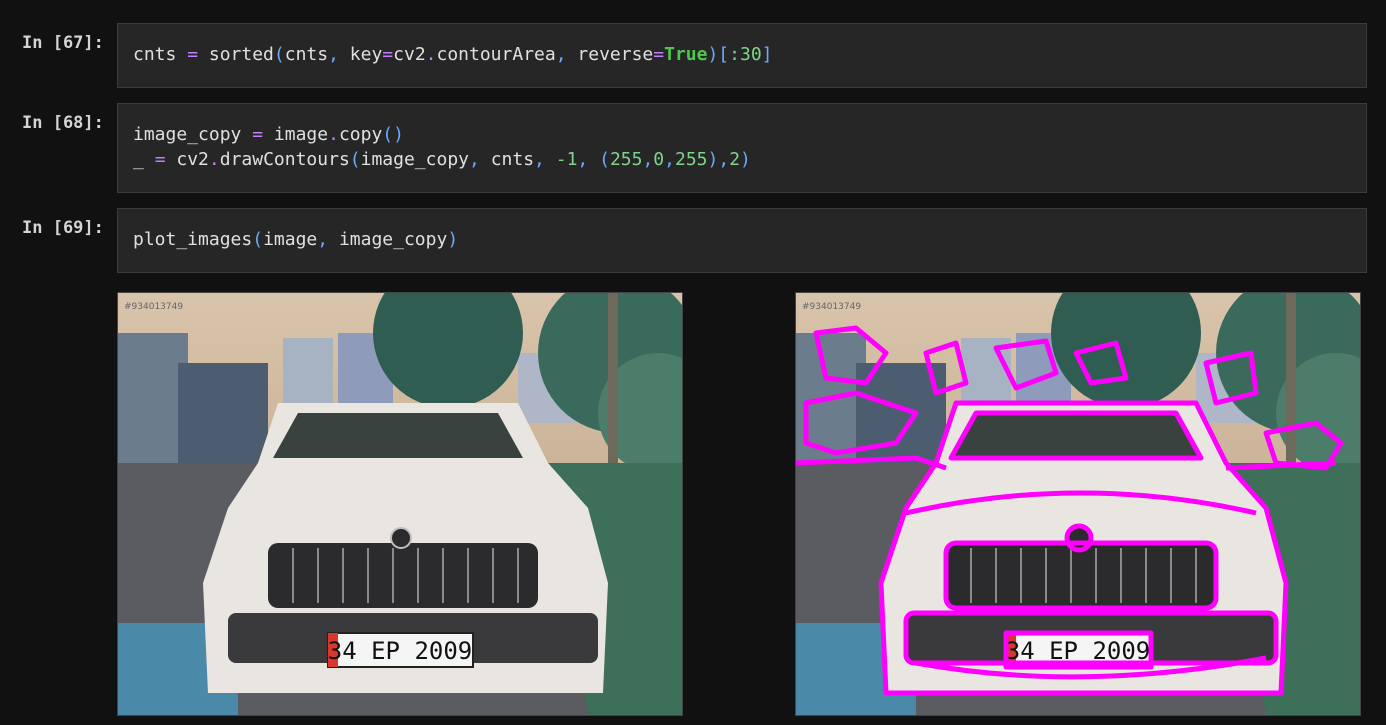  Describe the element at coordinates (360, 134) in the screenshot. I see `code-token: copy` at that location.